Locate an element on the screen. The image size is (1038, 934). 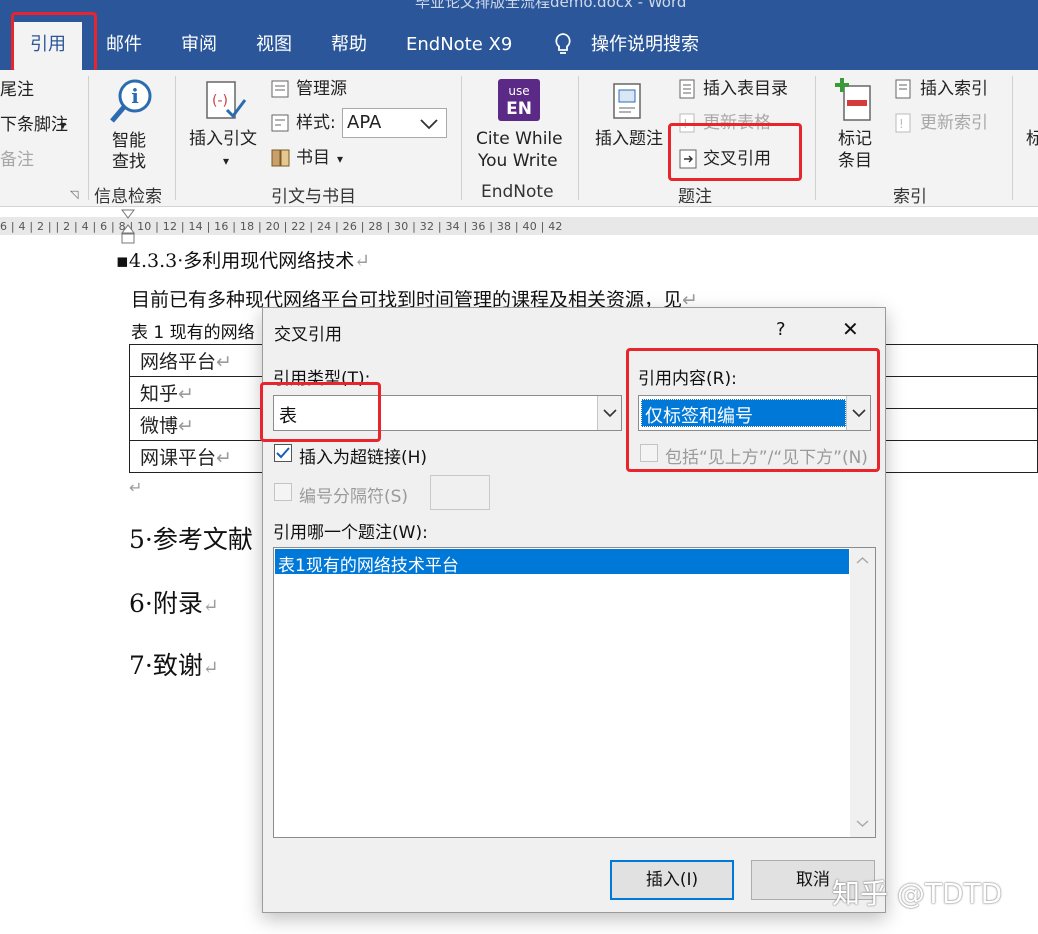
svg-text: use is located at coordinates (518, 91).